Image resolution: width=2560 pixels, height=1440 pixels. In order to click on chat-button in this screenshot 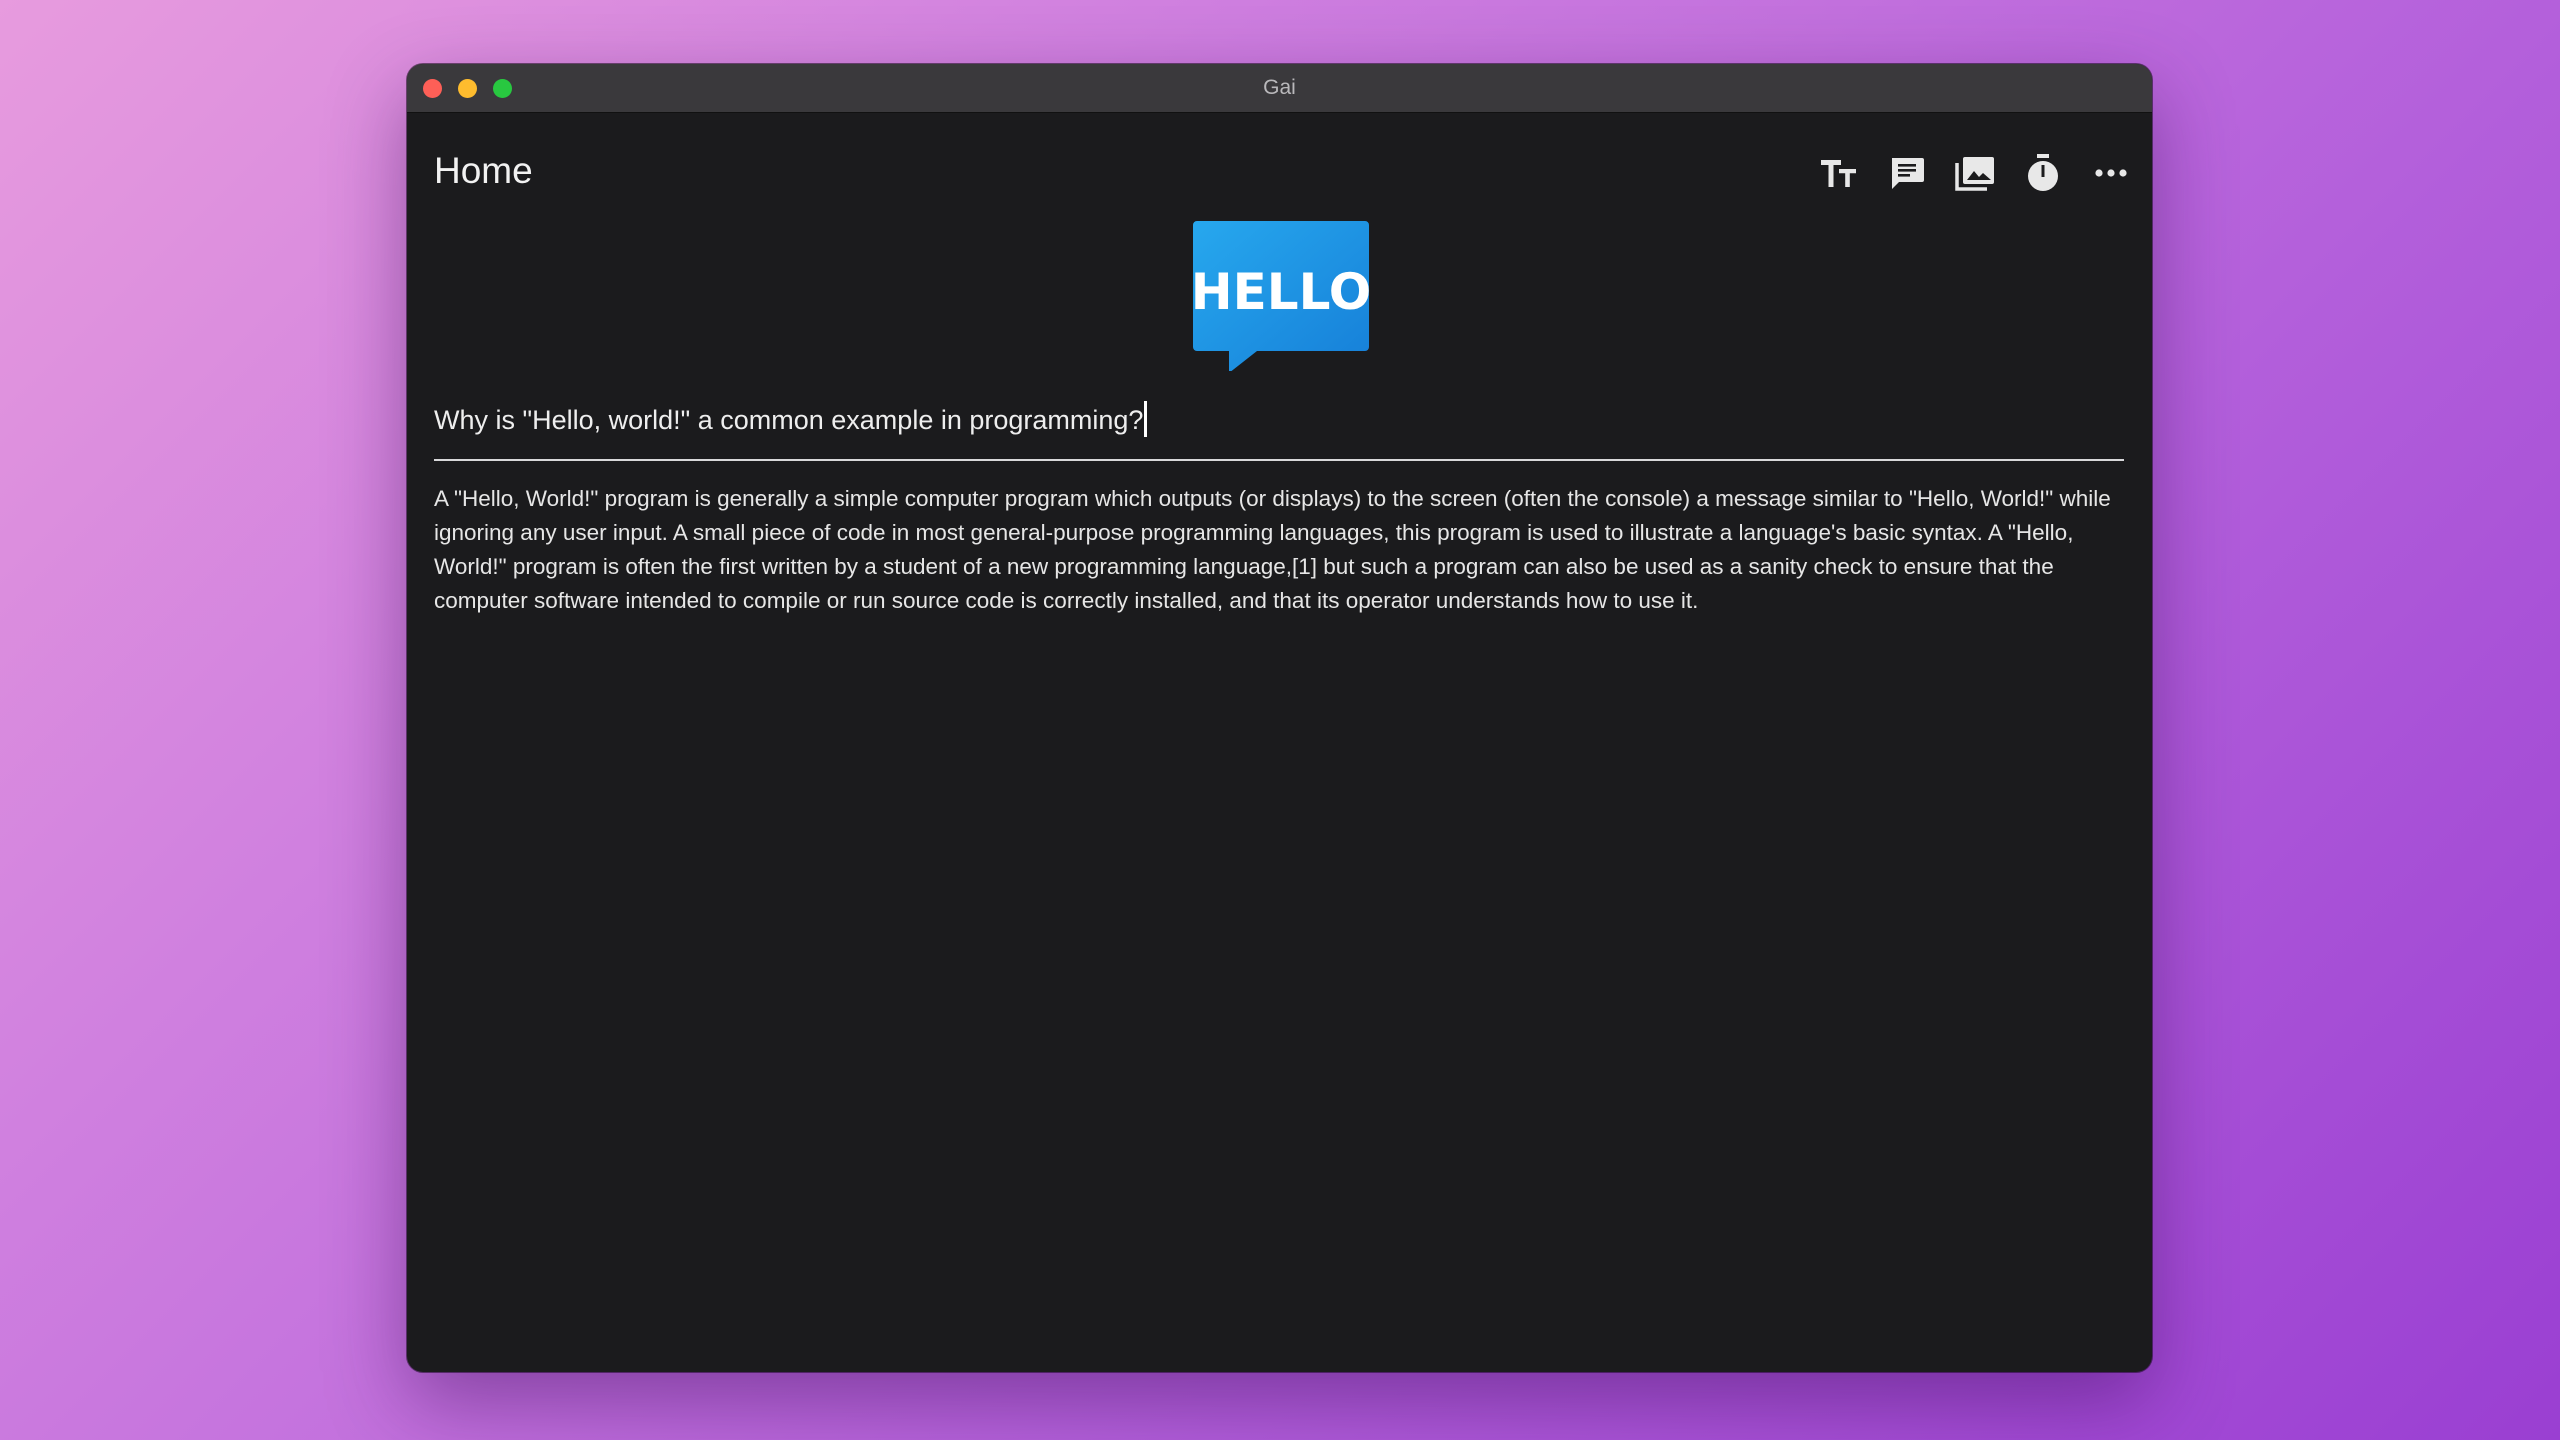, I will do `click(1907, 173)`.